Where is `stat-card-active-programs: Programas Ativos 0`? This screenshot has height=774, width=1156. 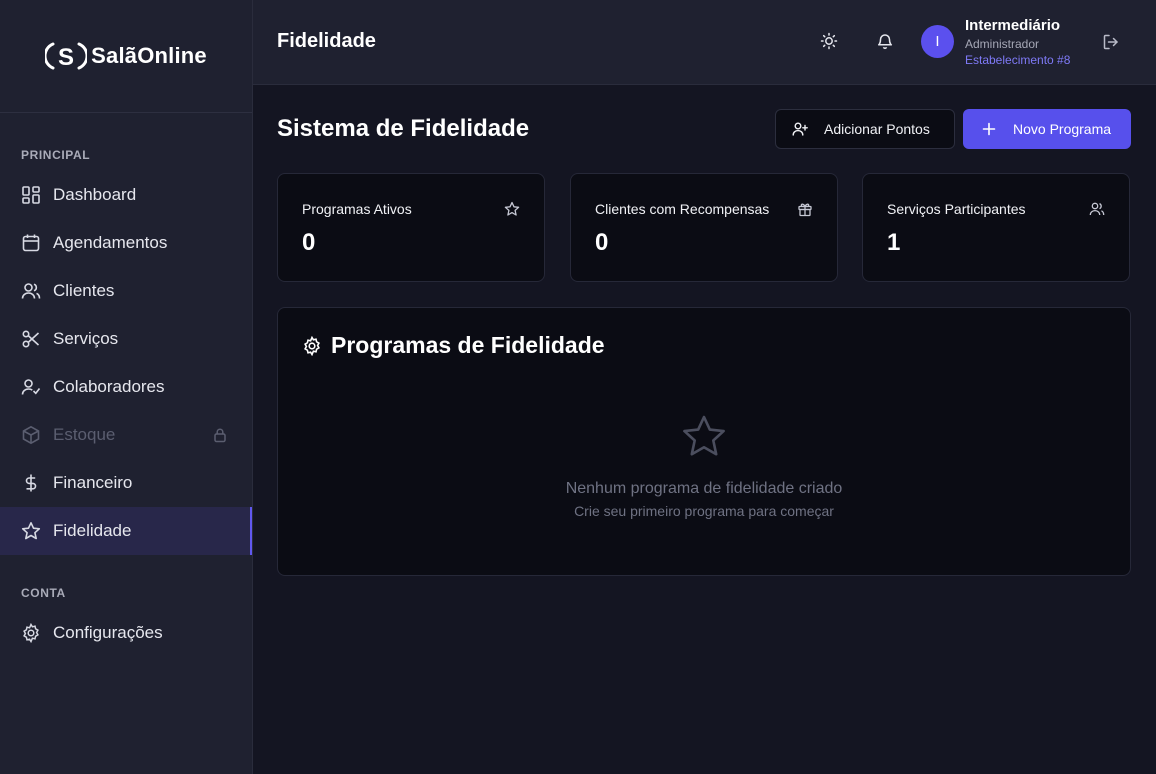
stat-card-active-programs: Programas Ativos 0 is located at coordinates (411, 227).